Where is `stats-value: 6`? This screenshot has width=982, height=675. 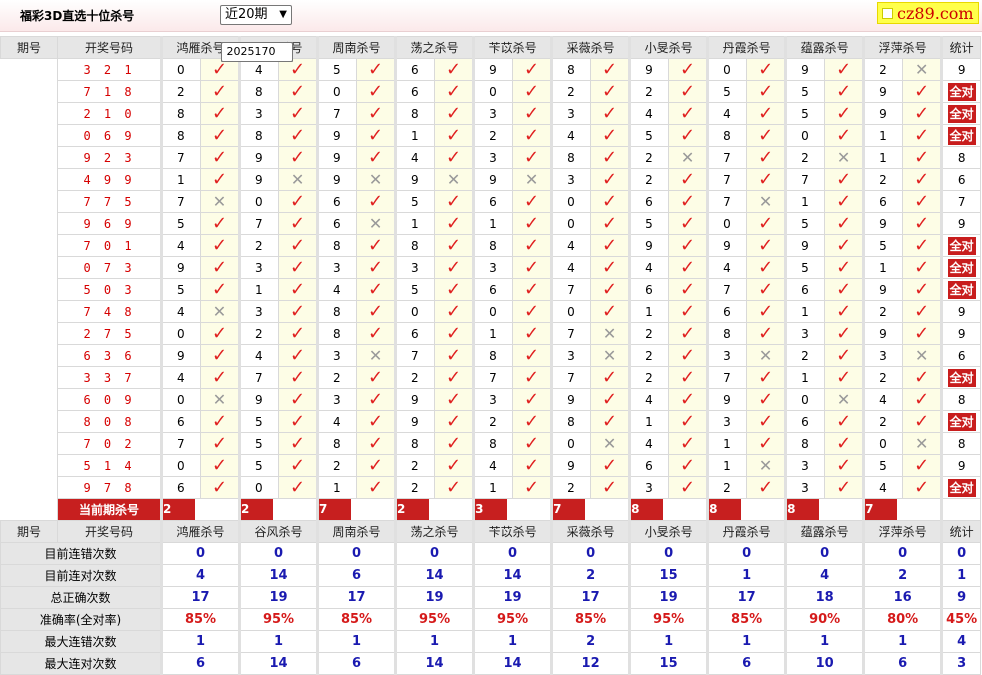
stats-value: 6 is located at coordinates (356, 575).